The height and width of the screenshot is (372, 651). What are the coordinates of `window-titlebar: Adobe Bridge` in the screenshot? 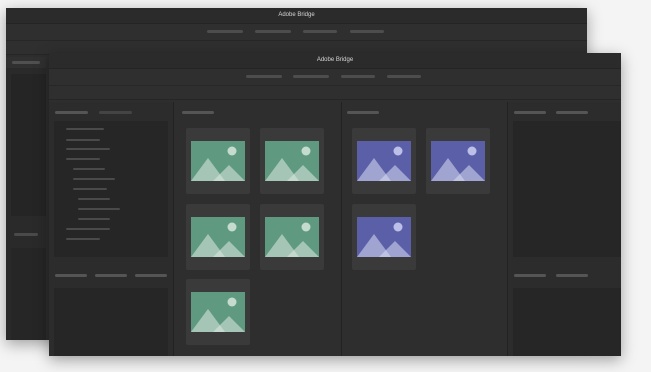 It's located at (335, 61).